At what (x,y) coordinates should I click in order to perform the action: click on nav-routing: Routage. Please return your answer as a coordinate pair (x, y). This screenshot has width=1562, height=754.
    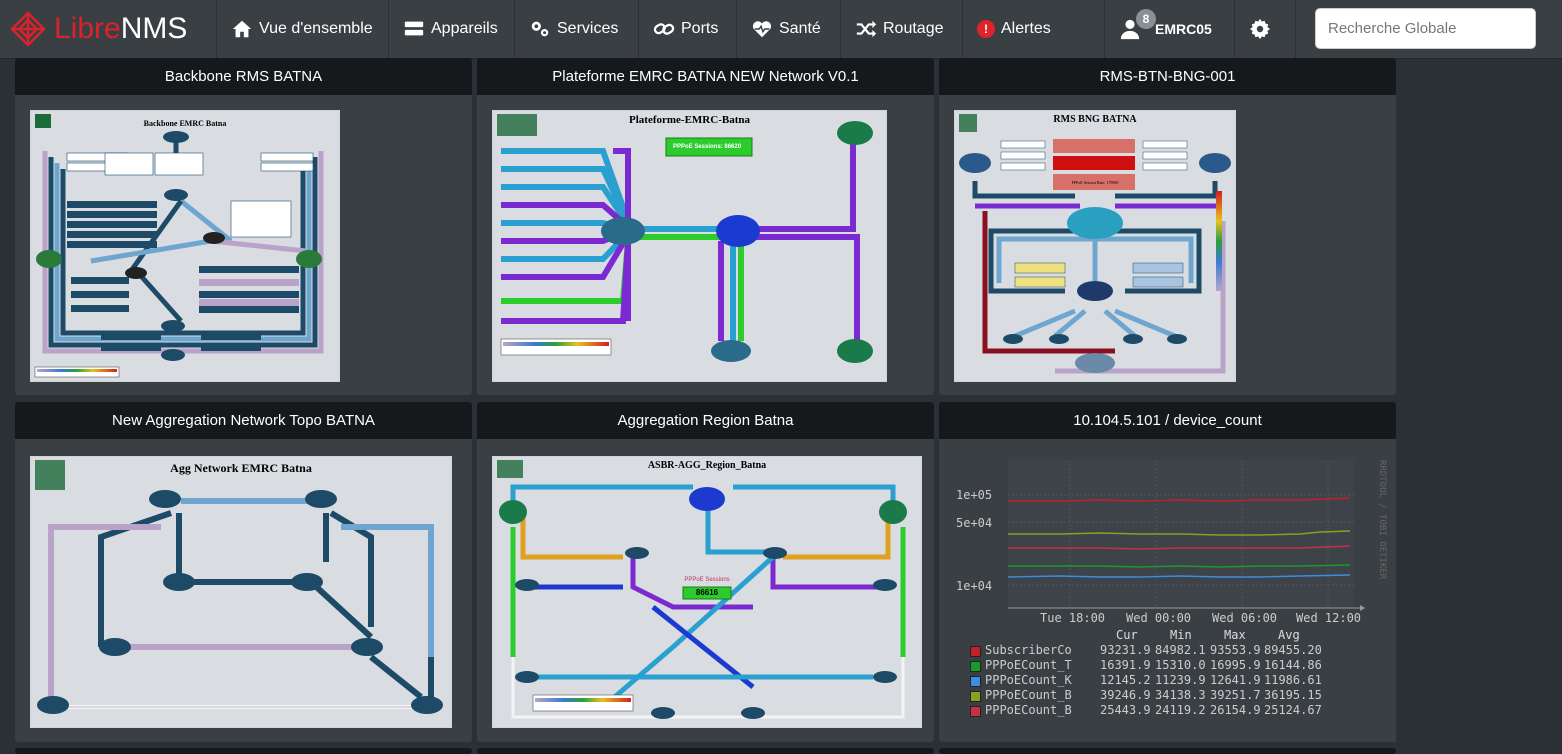
    Looking at the image, I should click on (901, 29).